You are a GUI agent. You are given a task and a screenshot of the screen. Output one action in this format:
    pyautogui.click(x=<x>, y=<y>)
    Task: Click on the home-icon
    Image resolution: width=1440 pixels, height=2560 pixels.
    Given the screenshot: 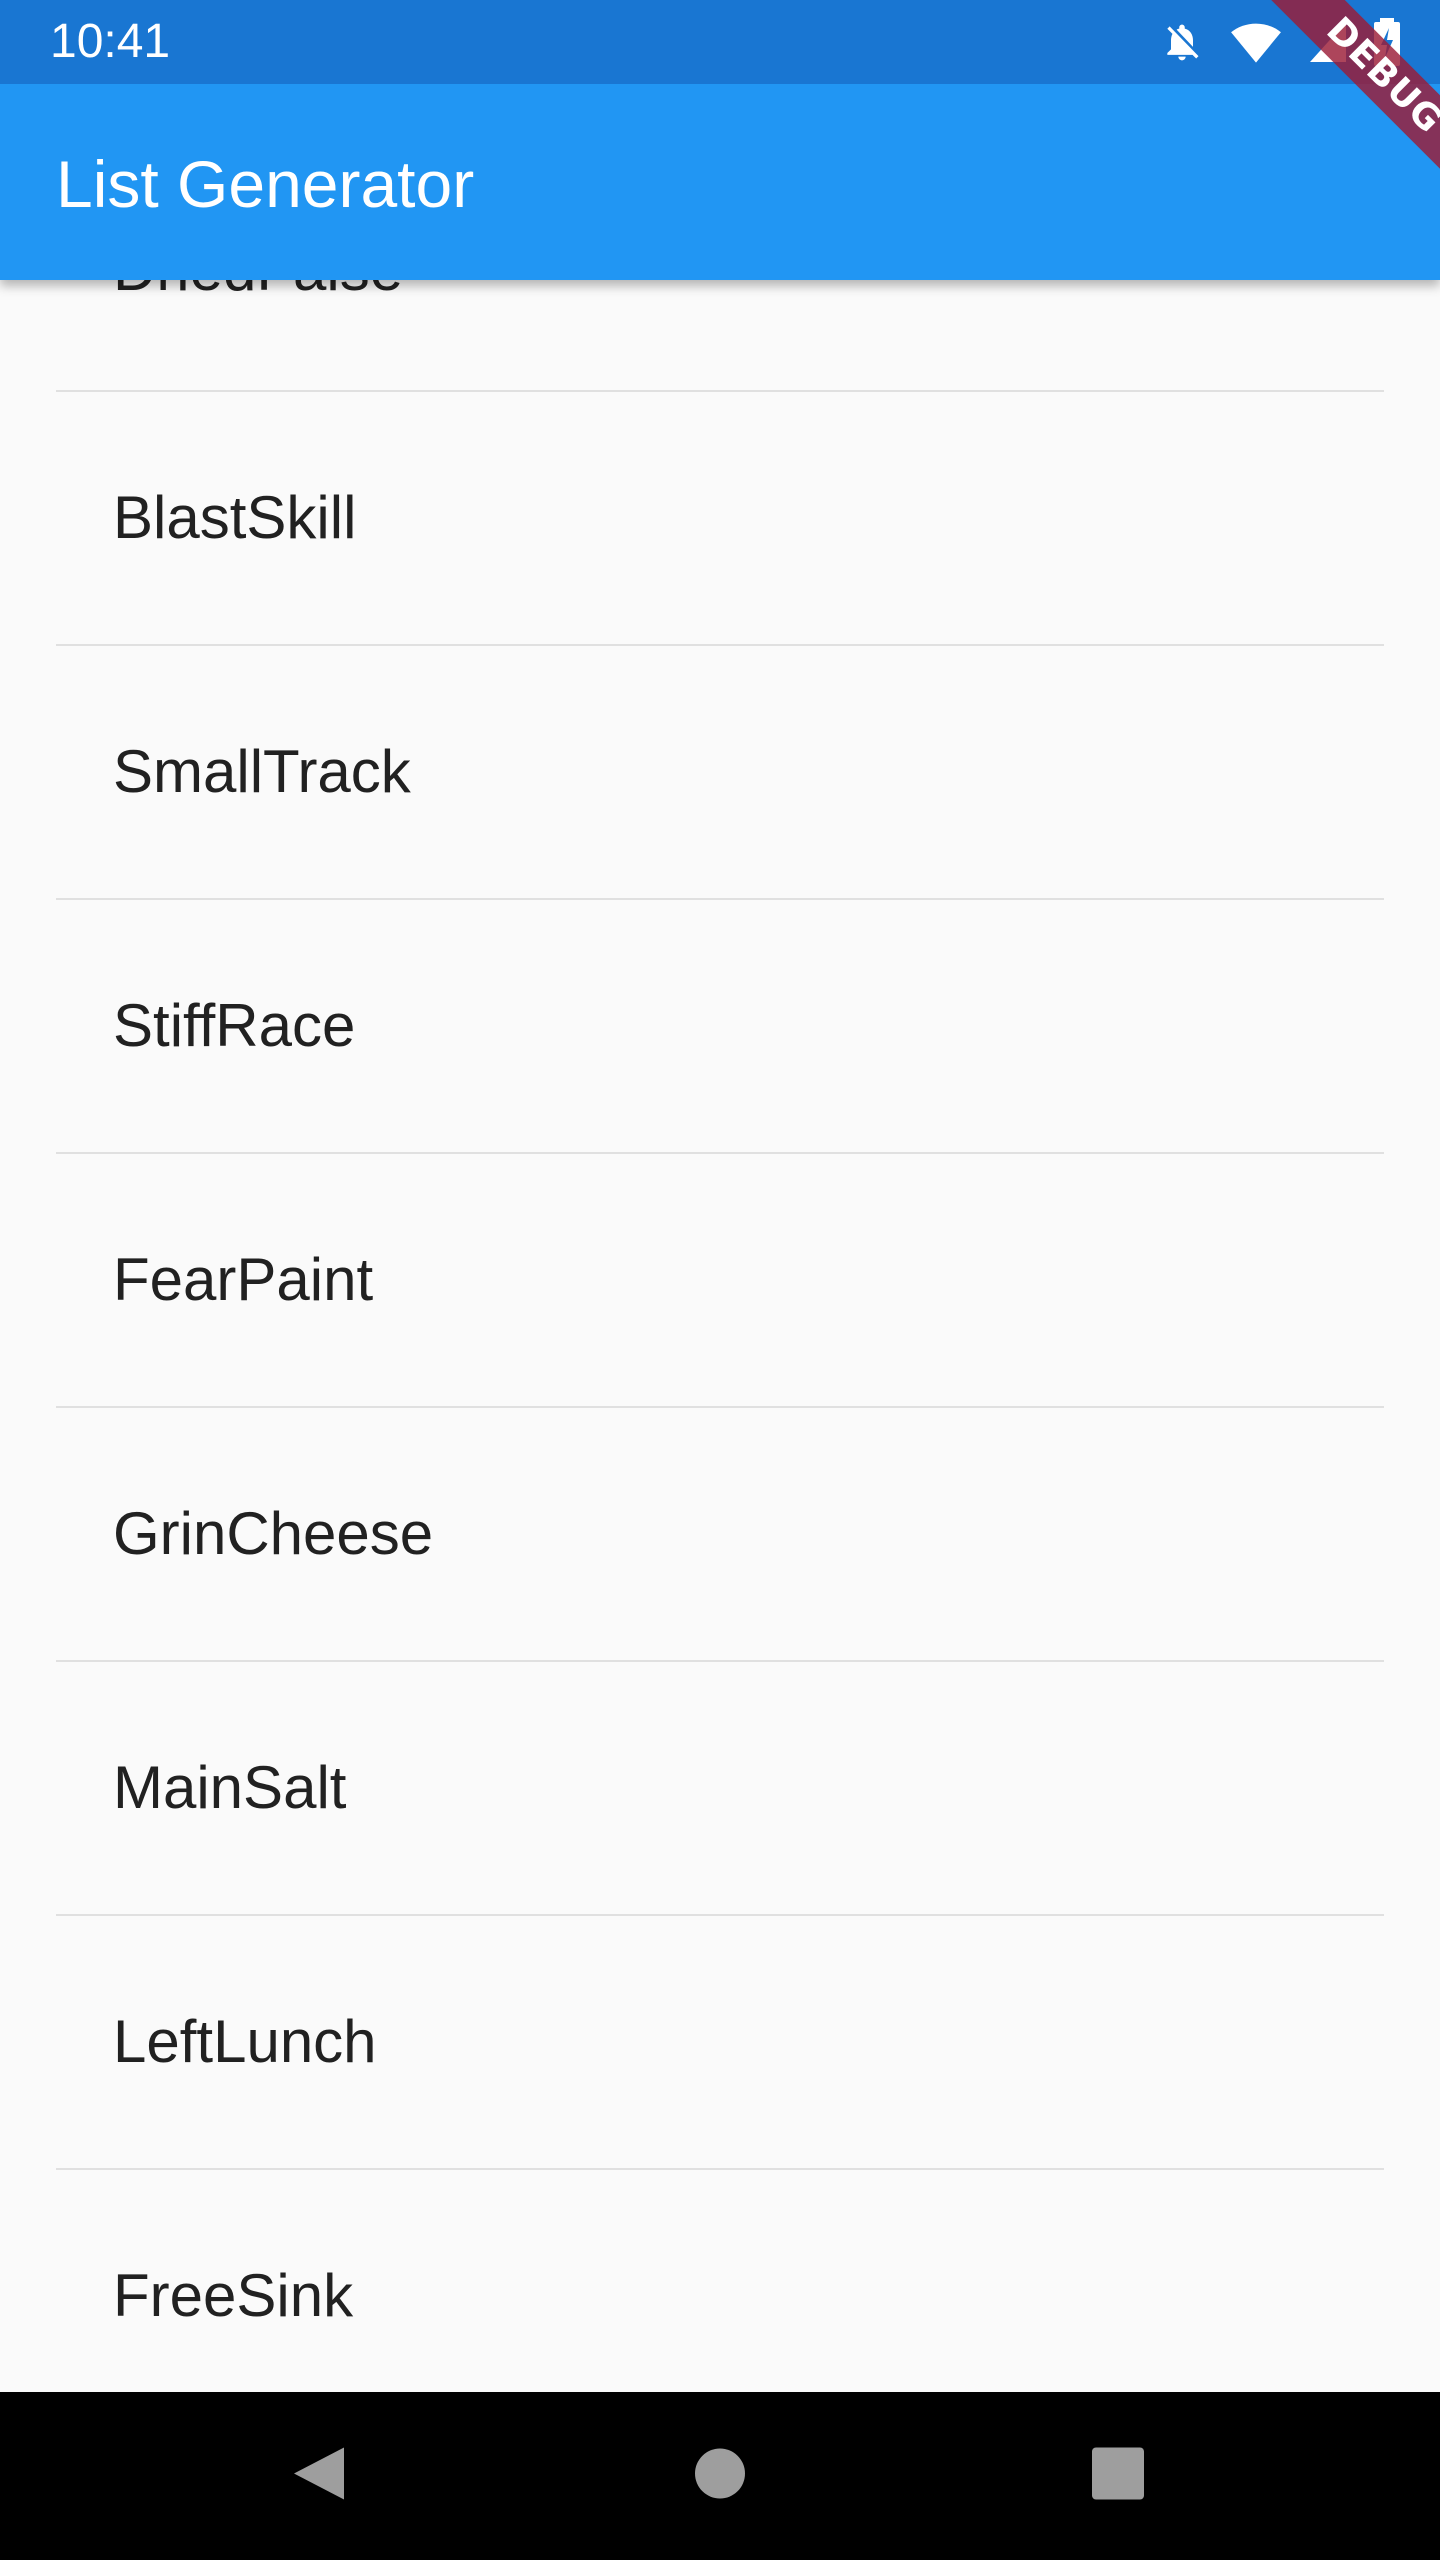 What is the action you would take?
    pyautogui.click(x=720, y=2476)
    